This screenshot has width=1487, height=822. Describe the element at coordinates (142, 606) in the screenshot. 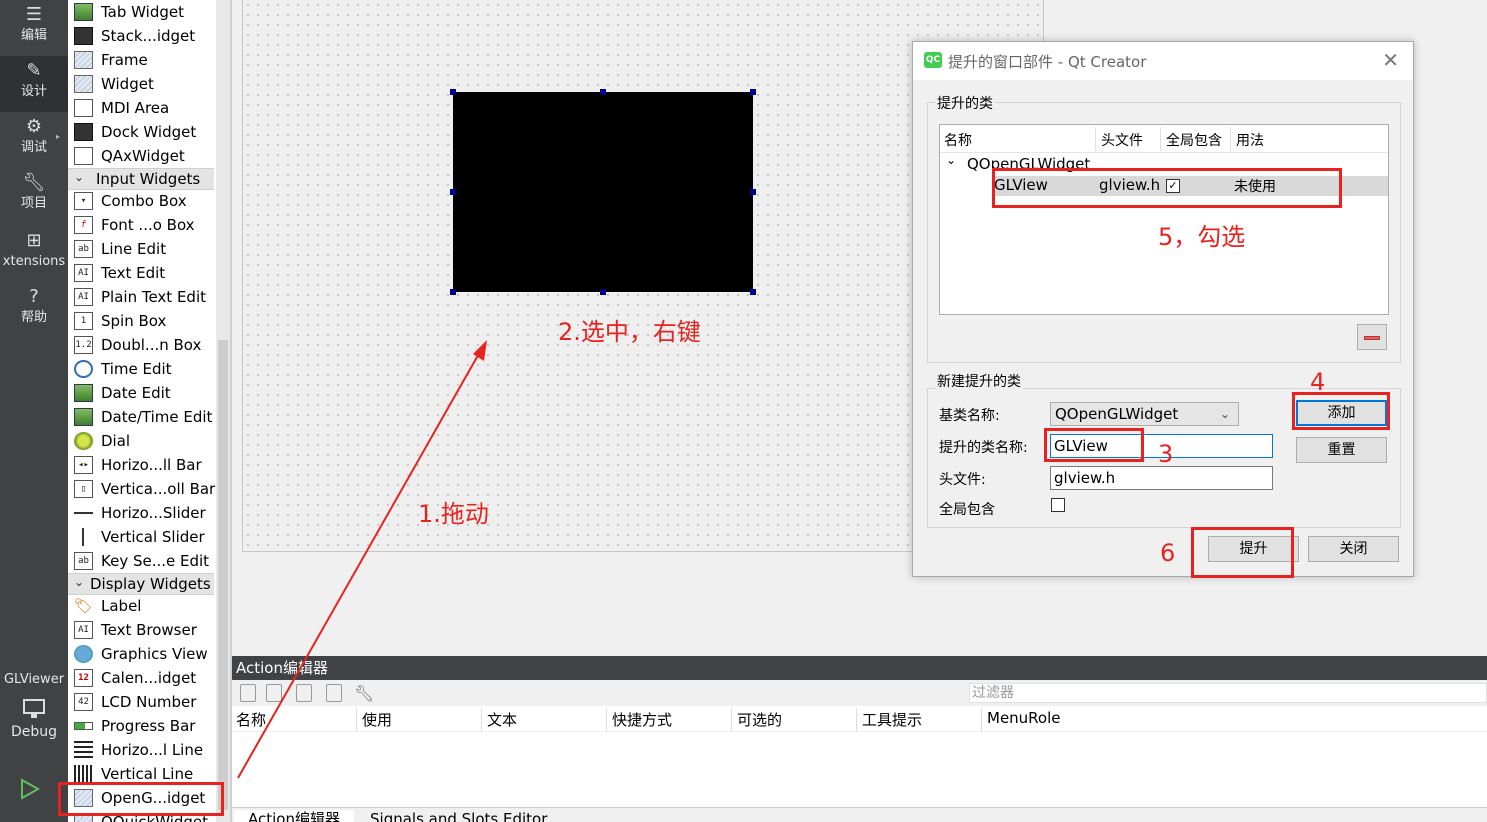

I see `widget-item-label: 🏷︎Label` at that location.